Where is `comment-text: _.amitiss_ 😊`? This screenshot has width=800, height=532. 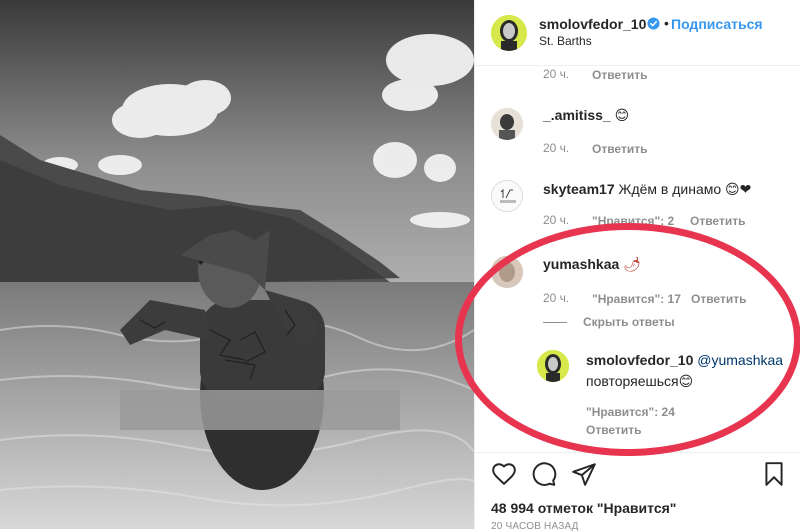 comment-text: _.amitiss_ 😊 is located at coordinates (586, 115).